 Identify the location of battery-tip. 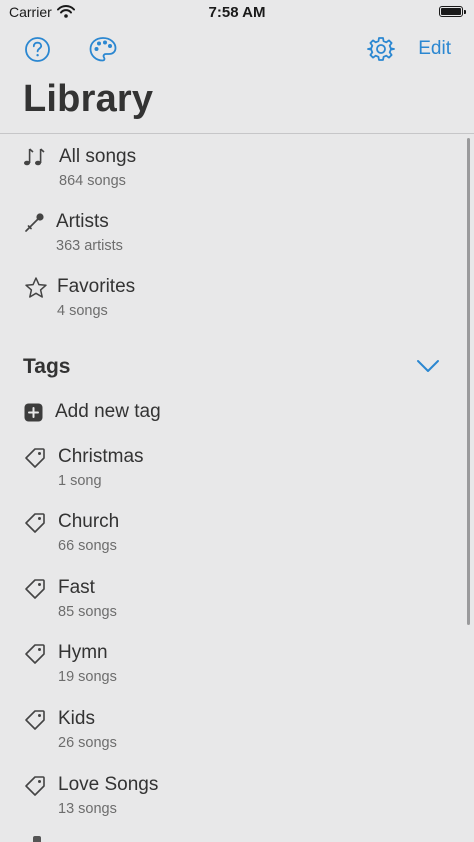
(465, 12).